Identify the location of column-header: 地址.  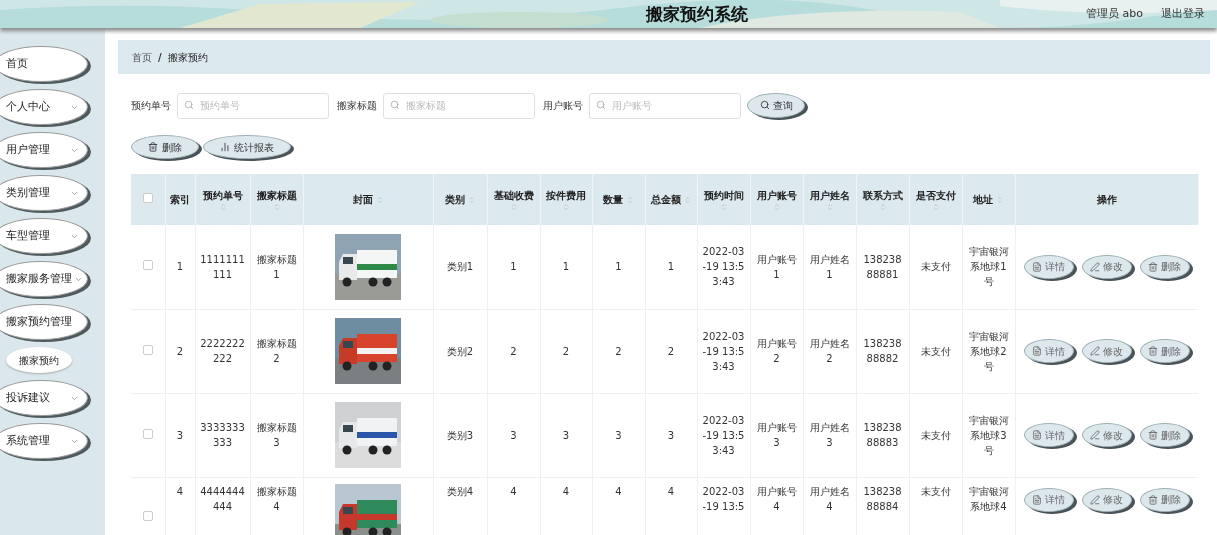
(988, 199).